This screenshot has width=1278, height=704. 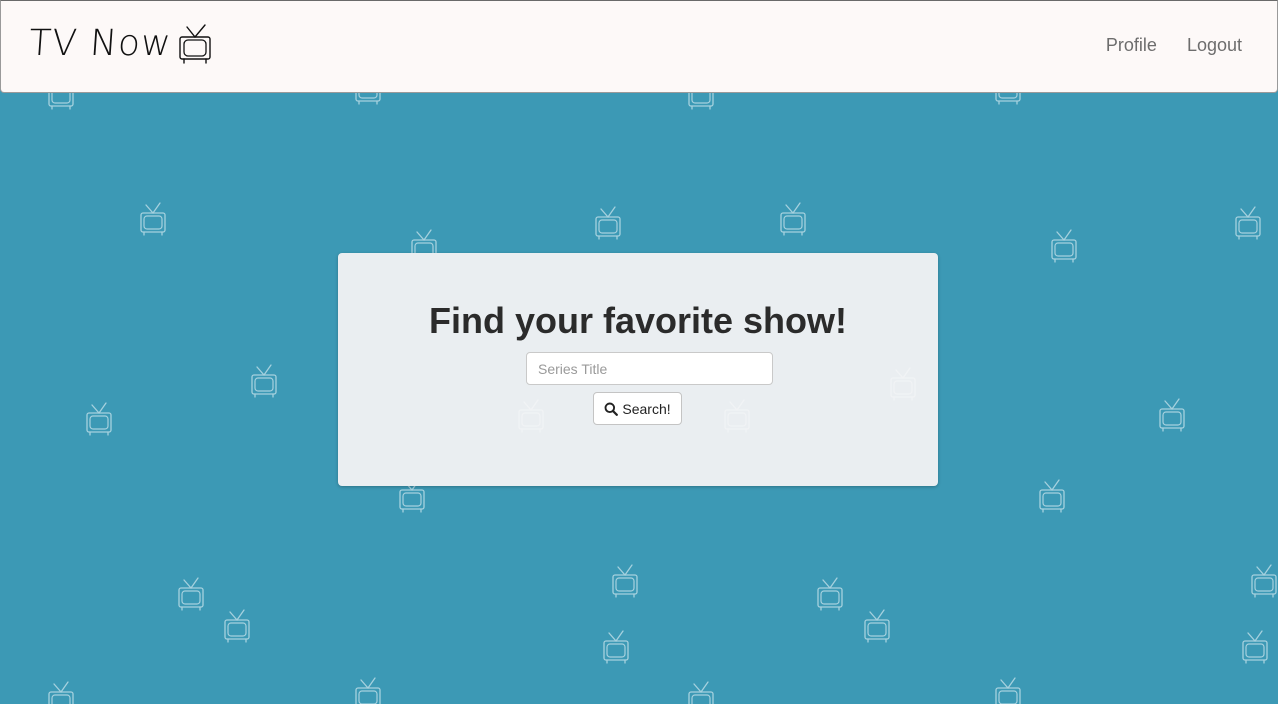 I want to click on brand-title: TV Now, so click(x=100, y=43).